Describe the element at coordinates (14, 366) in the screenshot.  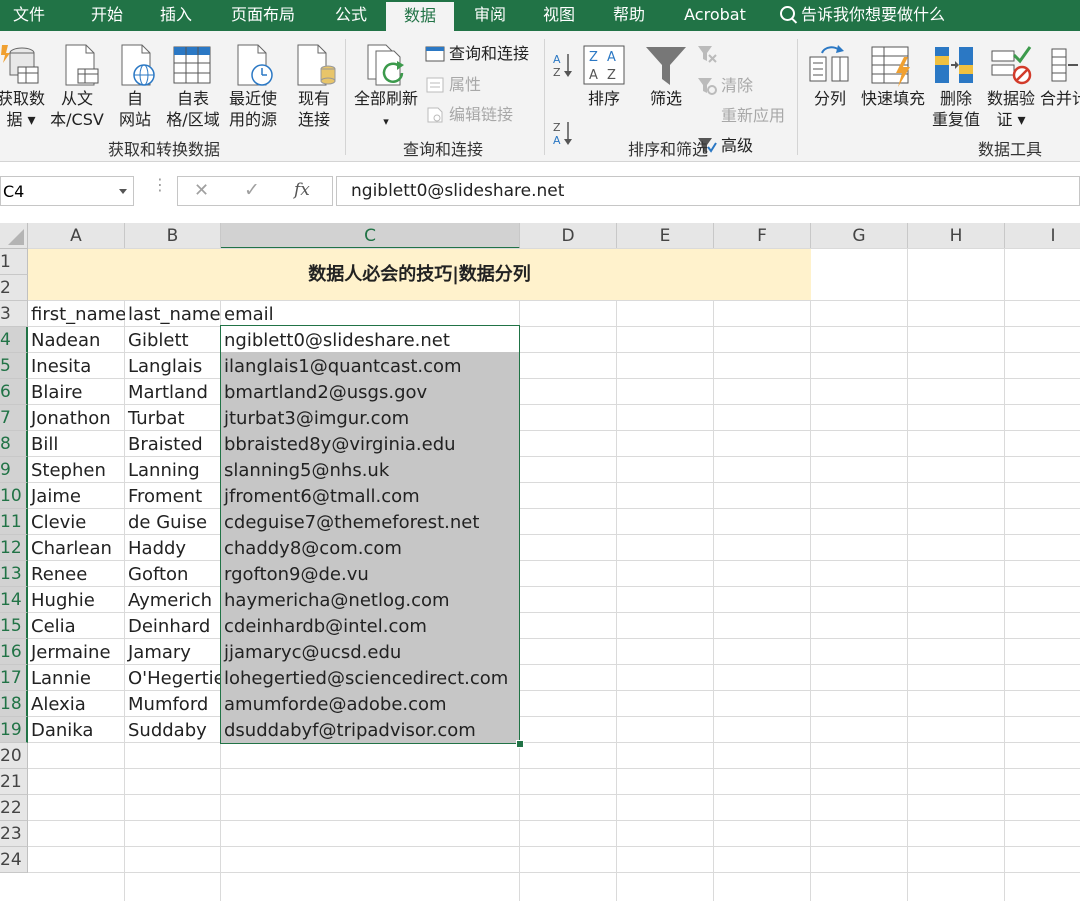
I see `row-header-5: 5` at that location.